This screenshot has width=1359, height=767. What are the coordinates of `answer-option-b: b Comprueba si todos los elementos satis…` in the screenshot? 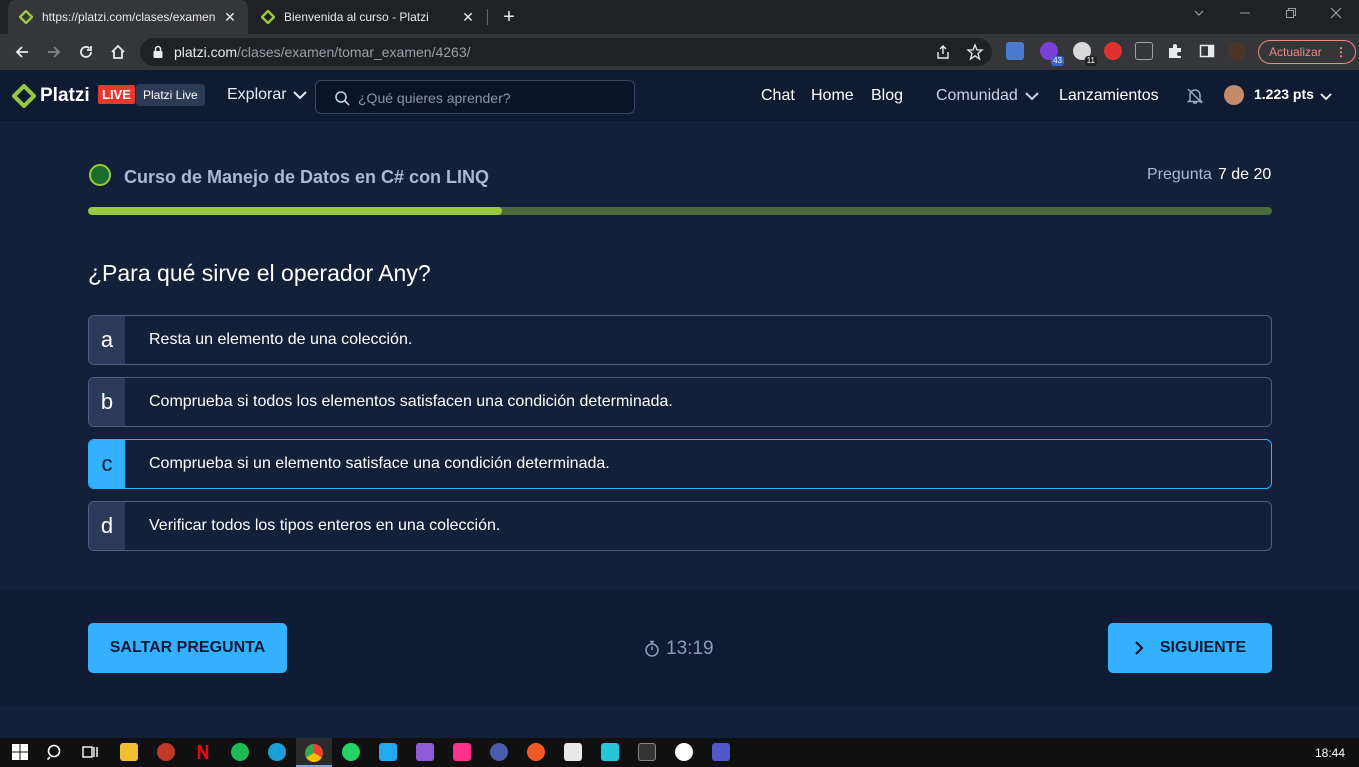 It's located at (680, 402).